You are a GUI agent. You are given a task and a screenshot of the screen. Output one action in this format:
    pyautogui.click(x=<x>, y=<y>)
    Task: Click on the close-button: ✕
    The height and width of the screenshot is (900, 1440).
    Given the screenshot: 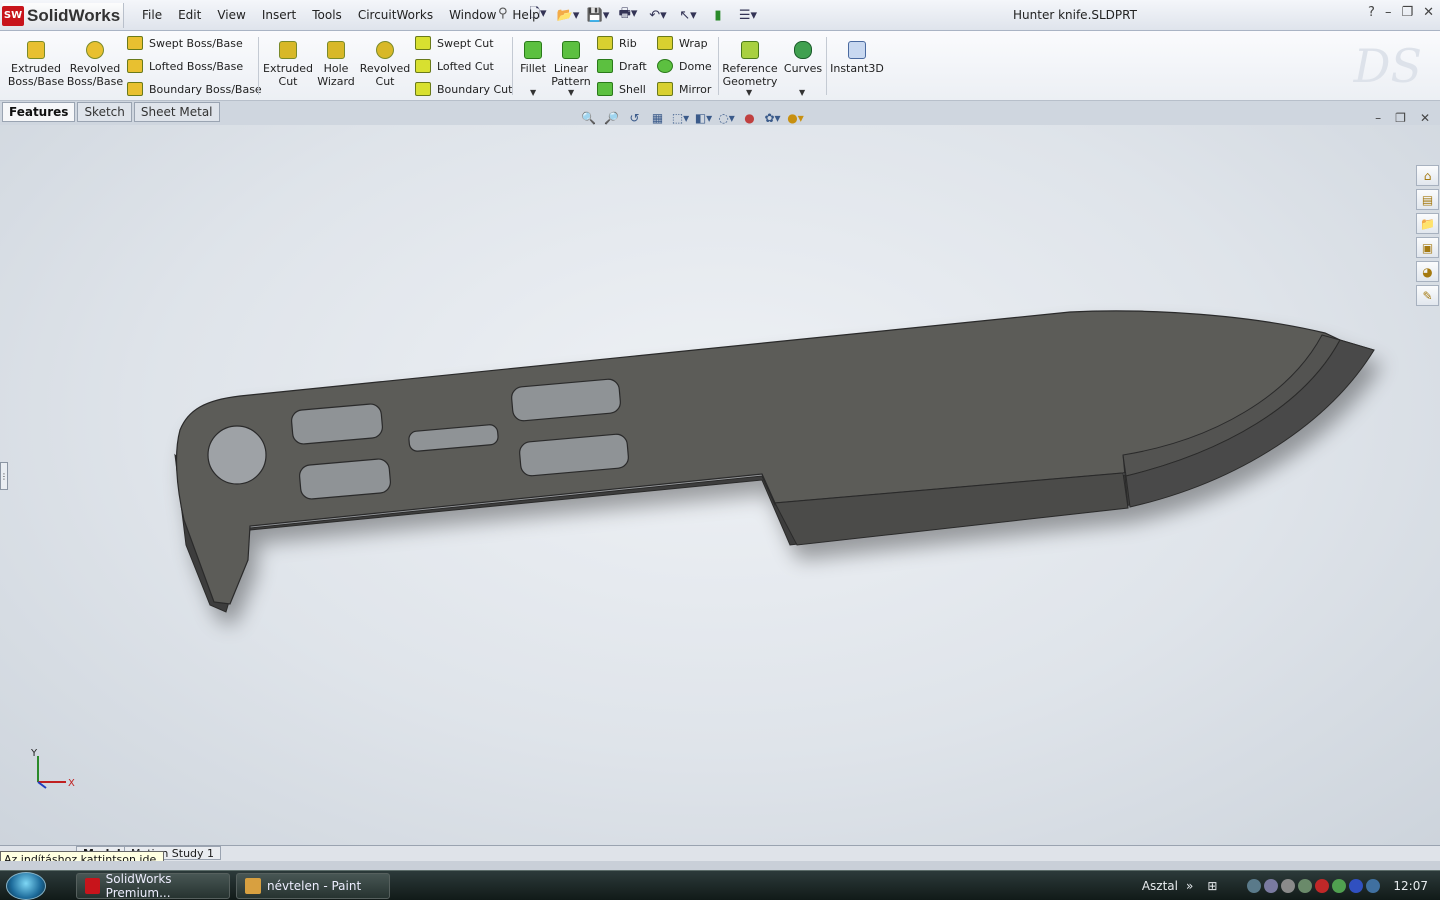 What is the action you would take?
    pyautogui.click(x=1428, y=12)
    